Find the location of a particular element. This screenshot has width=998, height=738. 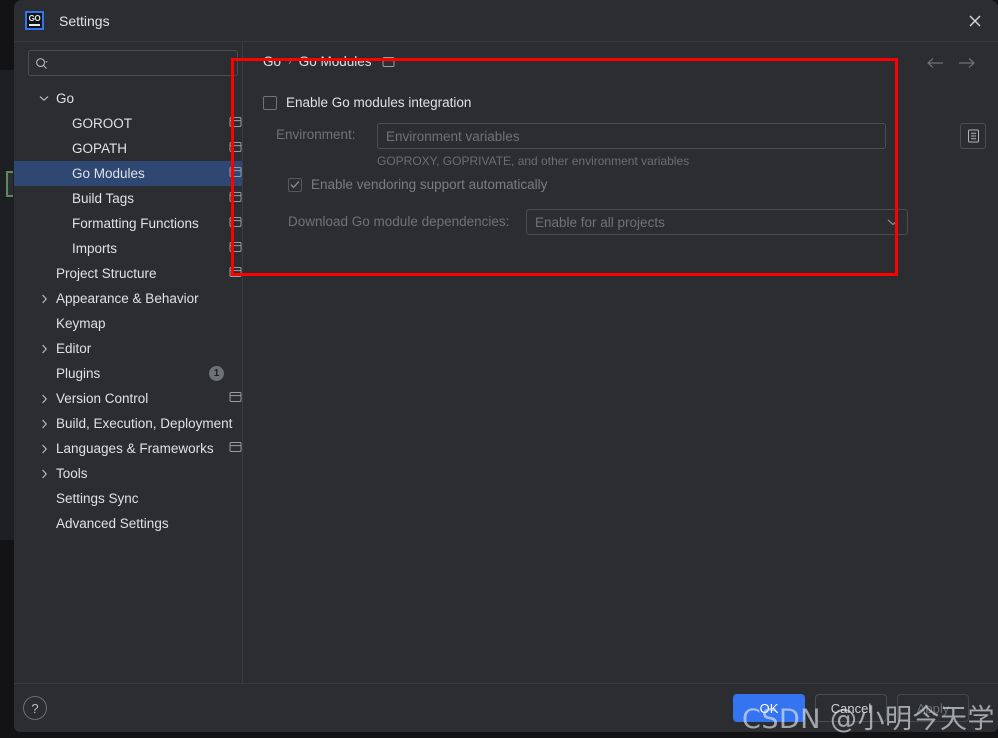

sidebar-item-advanced-settings: Advanced Settings is located at coordinates (128, 523).